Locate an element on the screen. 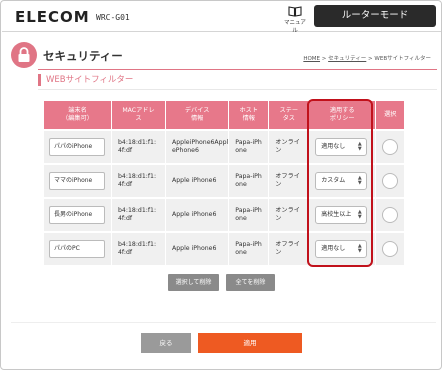  title-row: セキュリティー HOME > セキュリティー > WEBサイトフィルター is located at coordinates (223, 56).